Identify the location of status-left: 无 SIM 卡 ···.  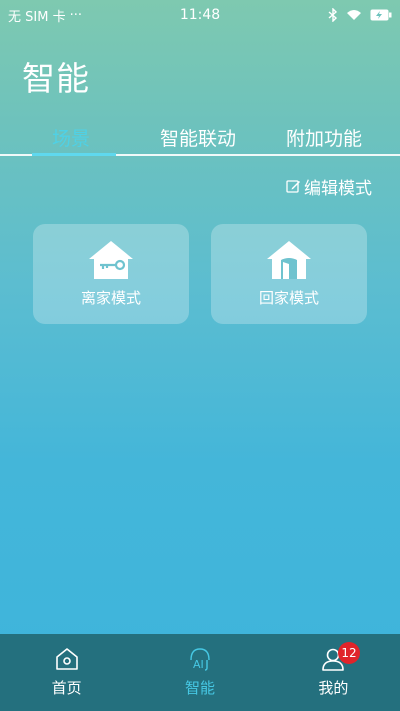
(45, 15).